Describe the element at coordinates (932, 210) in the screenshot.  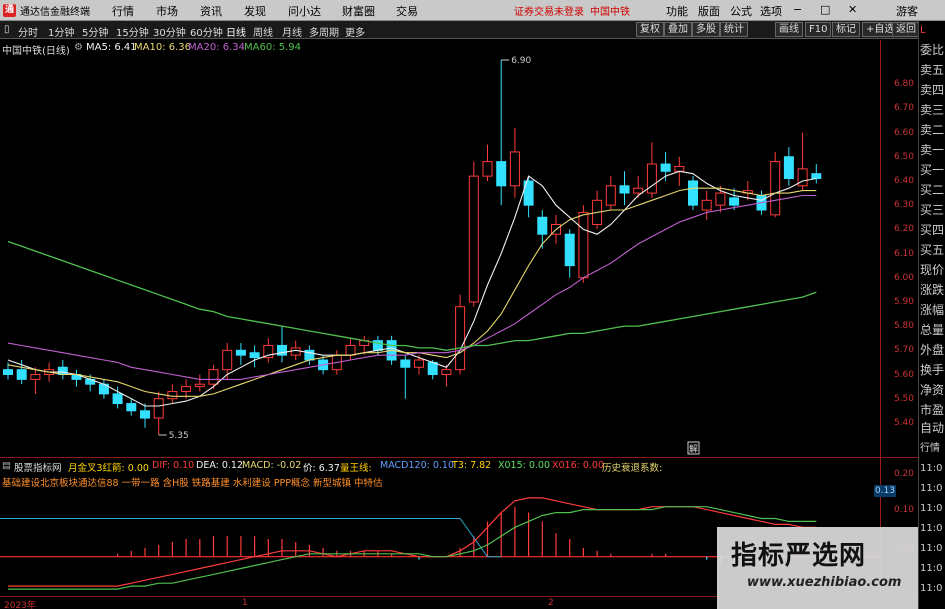
I see `side-panel-item: 买三` at that location.